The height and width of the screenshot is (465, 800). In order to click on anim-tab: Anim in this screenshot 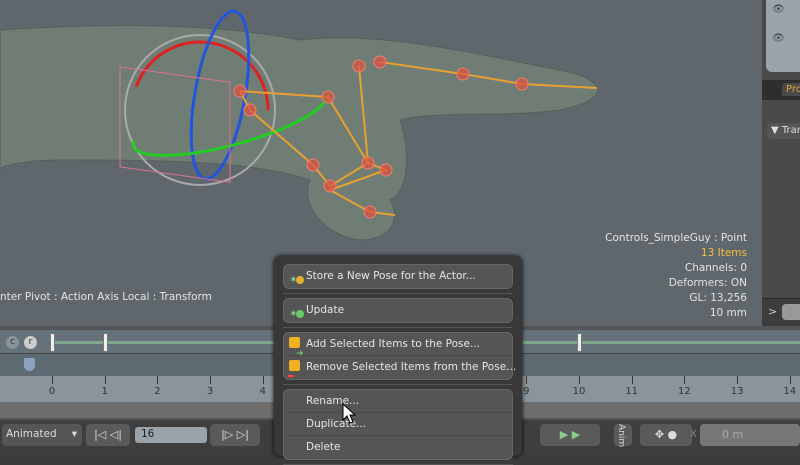, I will do `click(623, 435)`.